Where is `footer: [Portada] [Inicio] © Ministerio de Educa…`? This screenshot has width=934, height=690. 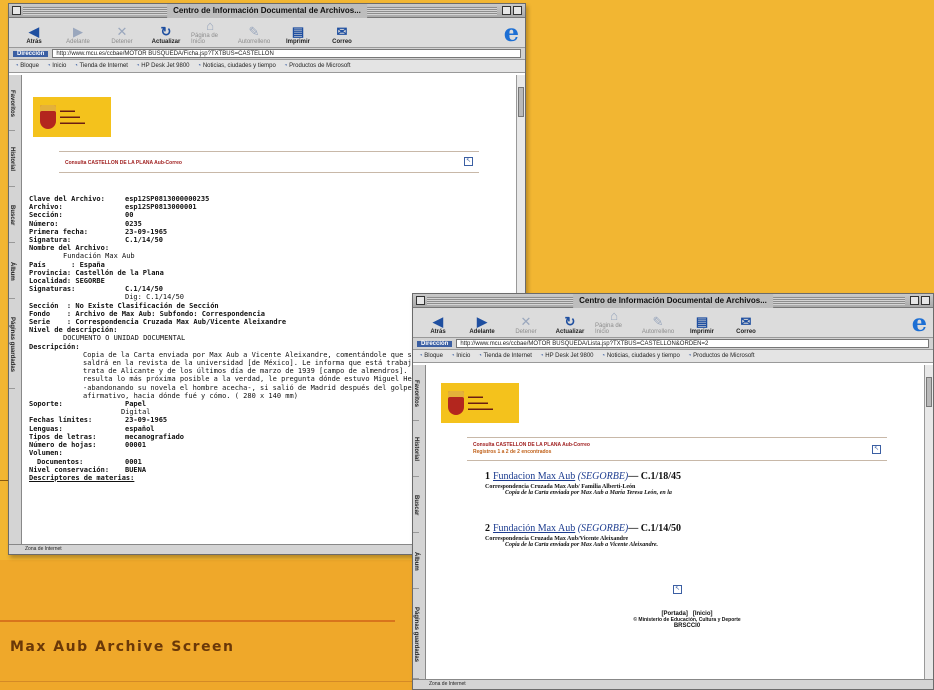
footer: [Portada] [Inicio] © Ministerio de Educa… is located at coordinates (687, 620).